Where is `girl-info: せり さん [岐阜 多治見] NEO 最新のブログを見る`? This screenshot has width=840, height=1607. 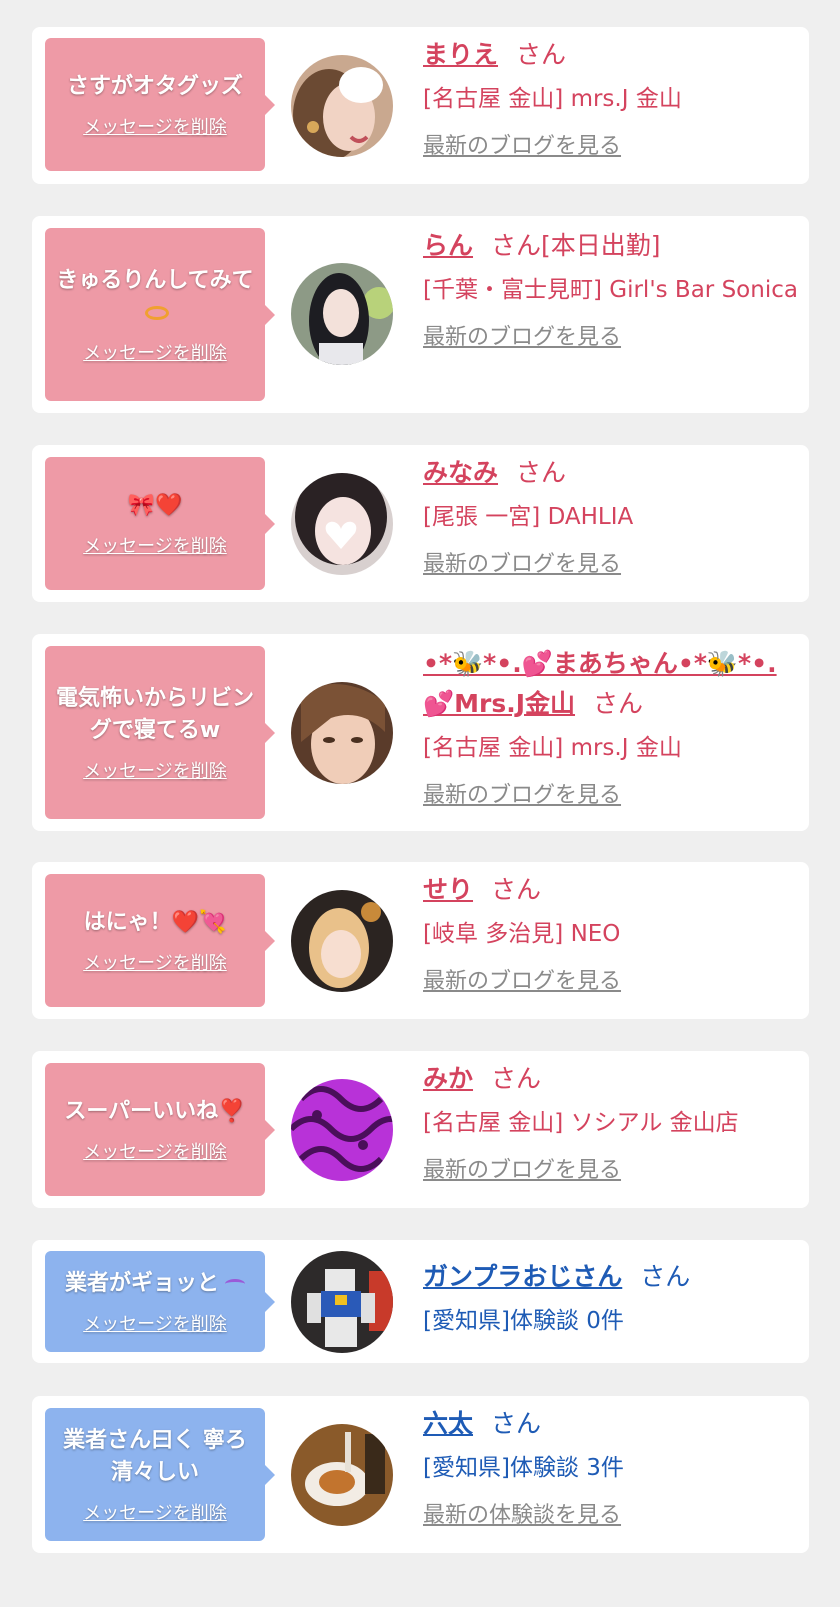 girl-info: せり さん [岐阜 多治見] NEO 最新のブログを見る is located at coordinates (611, 935).